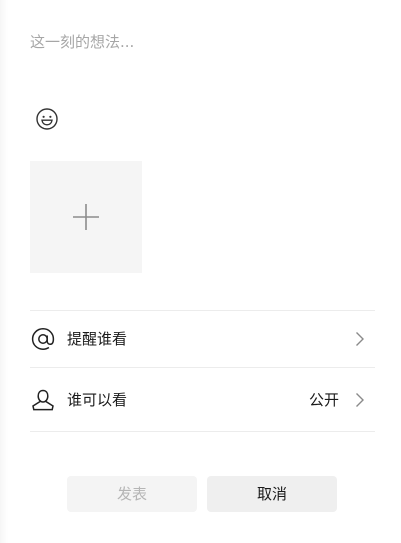  Describe the element at coordinates (43, 400) in the screenshot. I see `person-icon` at that location.